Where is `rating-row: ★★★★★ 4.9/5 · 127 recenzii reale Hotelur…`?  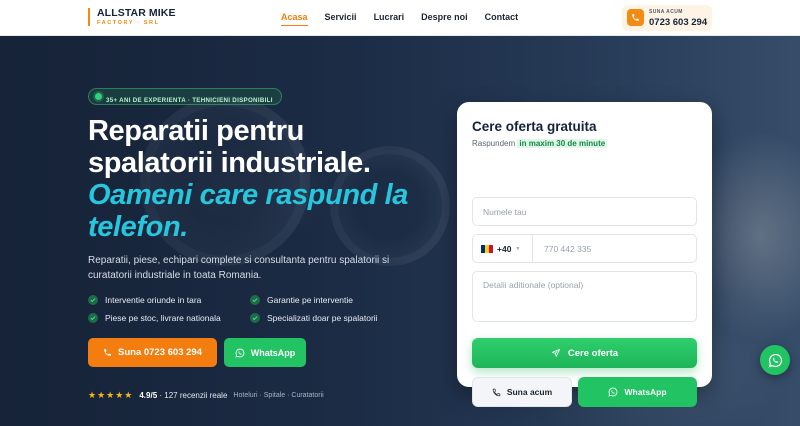
rating-row: ★★★★★ 4.9/5 · 127 recenzii reale Hotelur… is located at coordinates (206, 395).